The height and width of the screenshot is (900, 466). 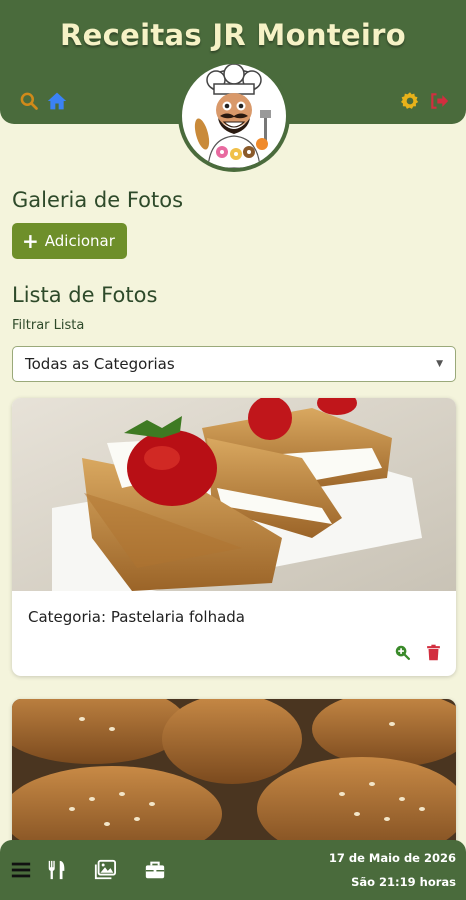 What do you see at coordinates (137, 617) in the screenshot?
I see `photo-caption: Categoria: Pastelaria folhada` at bounding box center [137, 617].